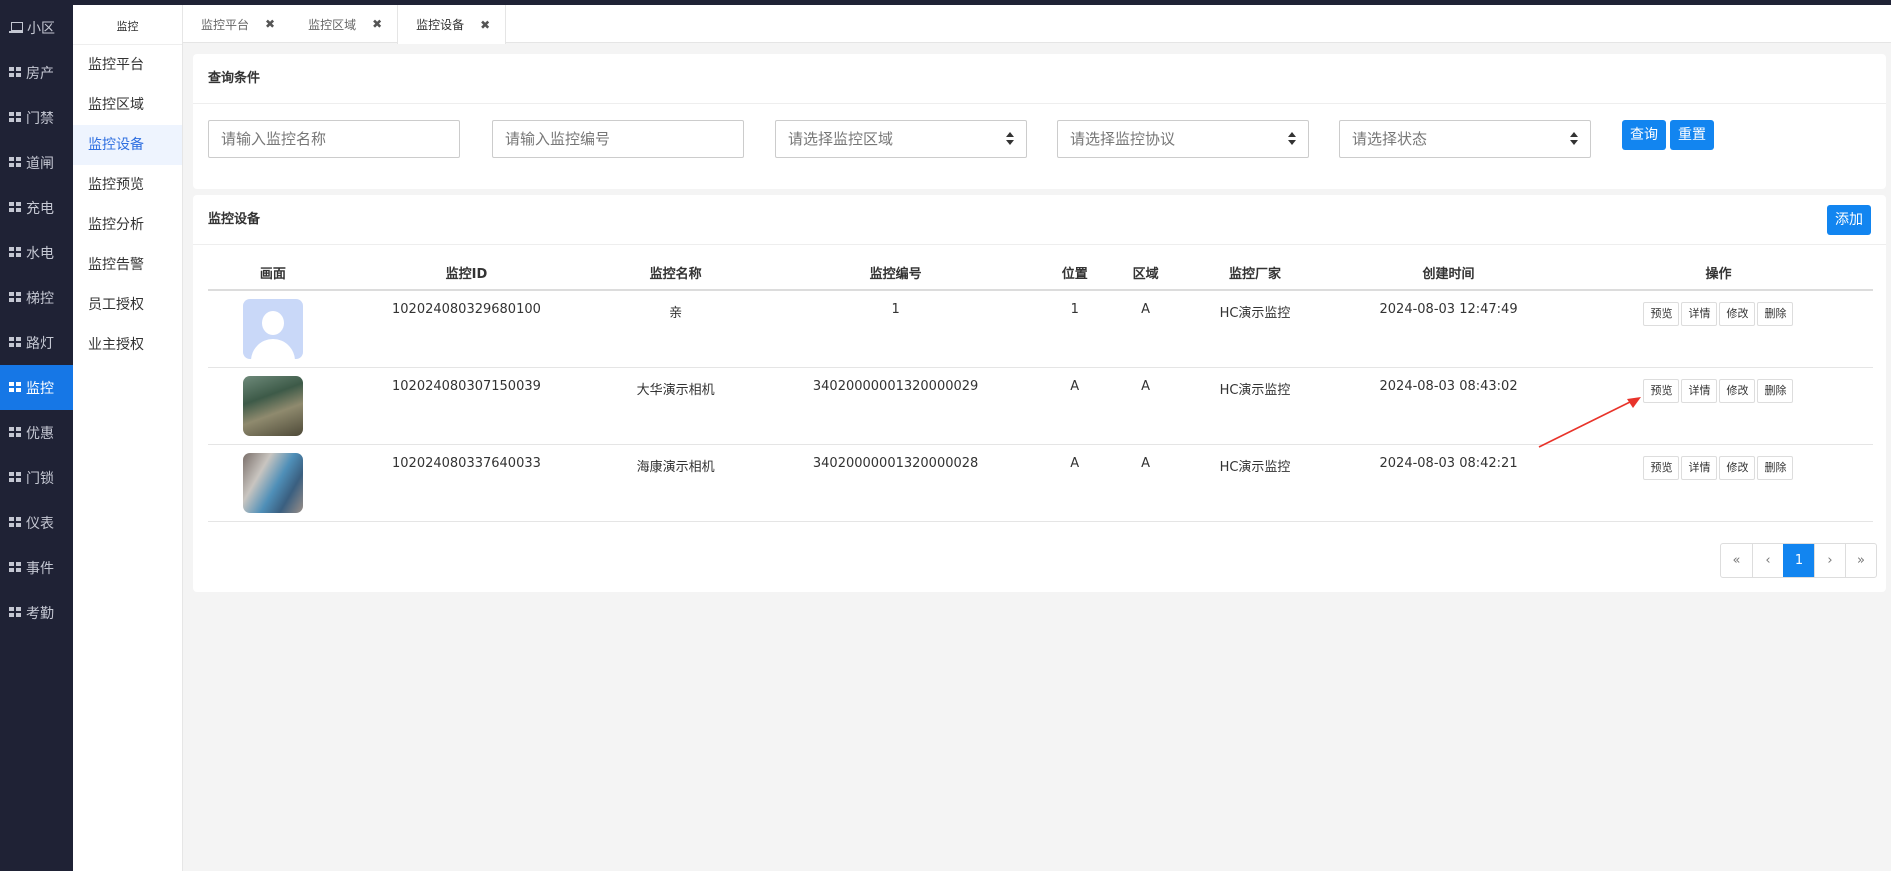 Image resolution: width=1891 pixels, height=871 pixels. I want to click on nav-item-12: 事件, so click(36, 567).